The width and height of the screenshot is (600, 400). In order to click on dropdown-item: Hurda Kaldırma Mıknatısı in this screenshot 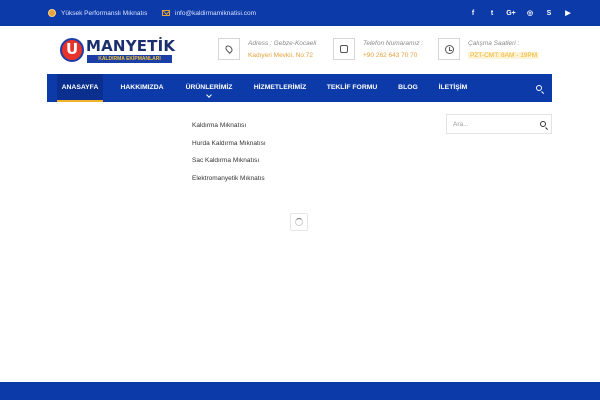, I will do `click(229, 143)`.